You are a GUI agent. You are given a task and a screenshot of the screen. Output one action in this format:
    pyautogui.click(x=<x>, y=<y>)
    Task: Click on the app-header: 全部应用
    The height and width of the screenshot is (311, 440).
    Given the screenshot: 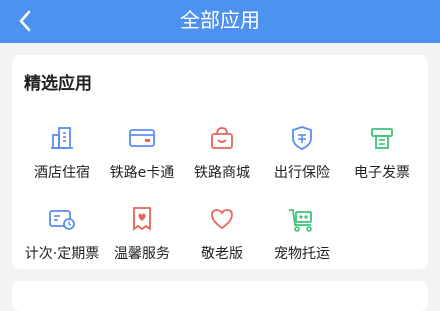 What is the action you would take?
    pyautogui.click(x=220, y=21)
    